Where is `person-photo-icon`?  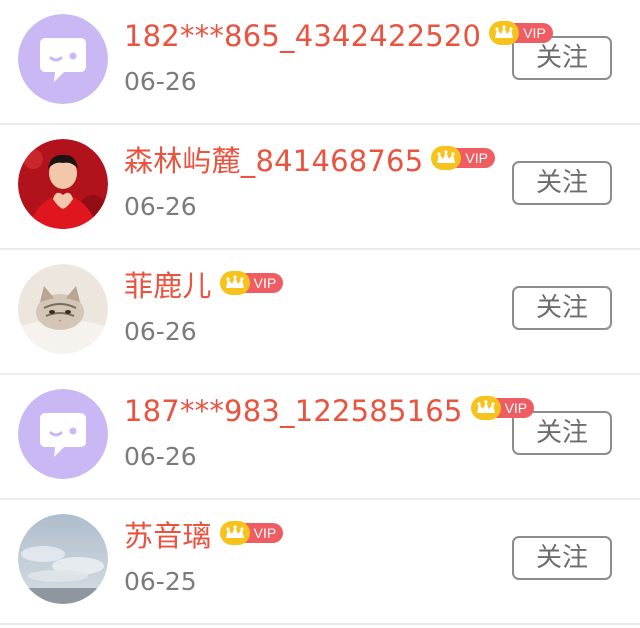 person-photo-icon is located at coordinates (63, 184).